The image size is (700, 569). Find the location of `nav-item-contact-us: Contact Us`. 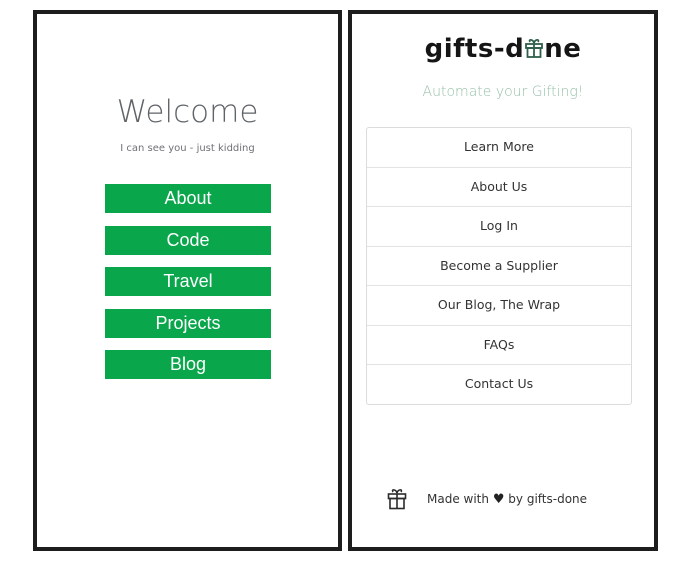

nav-item-contact-us: Contact Us is located at coordinates (499, 384).